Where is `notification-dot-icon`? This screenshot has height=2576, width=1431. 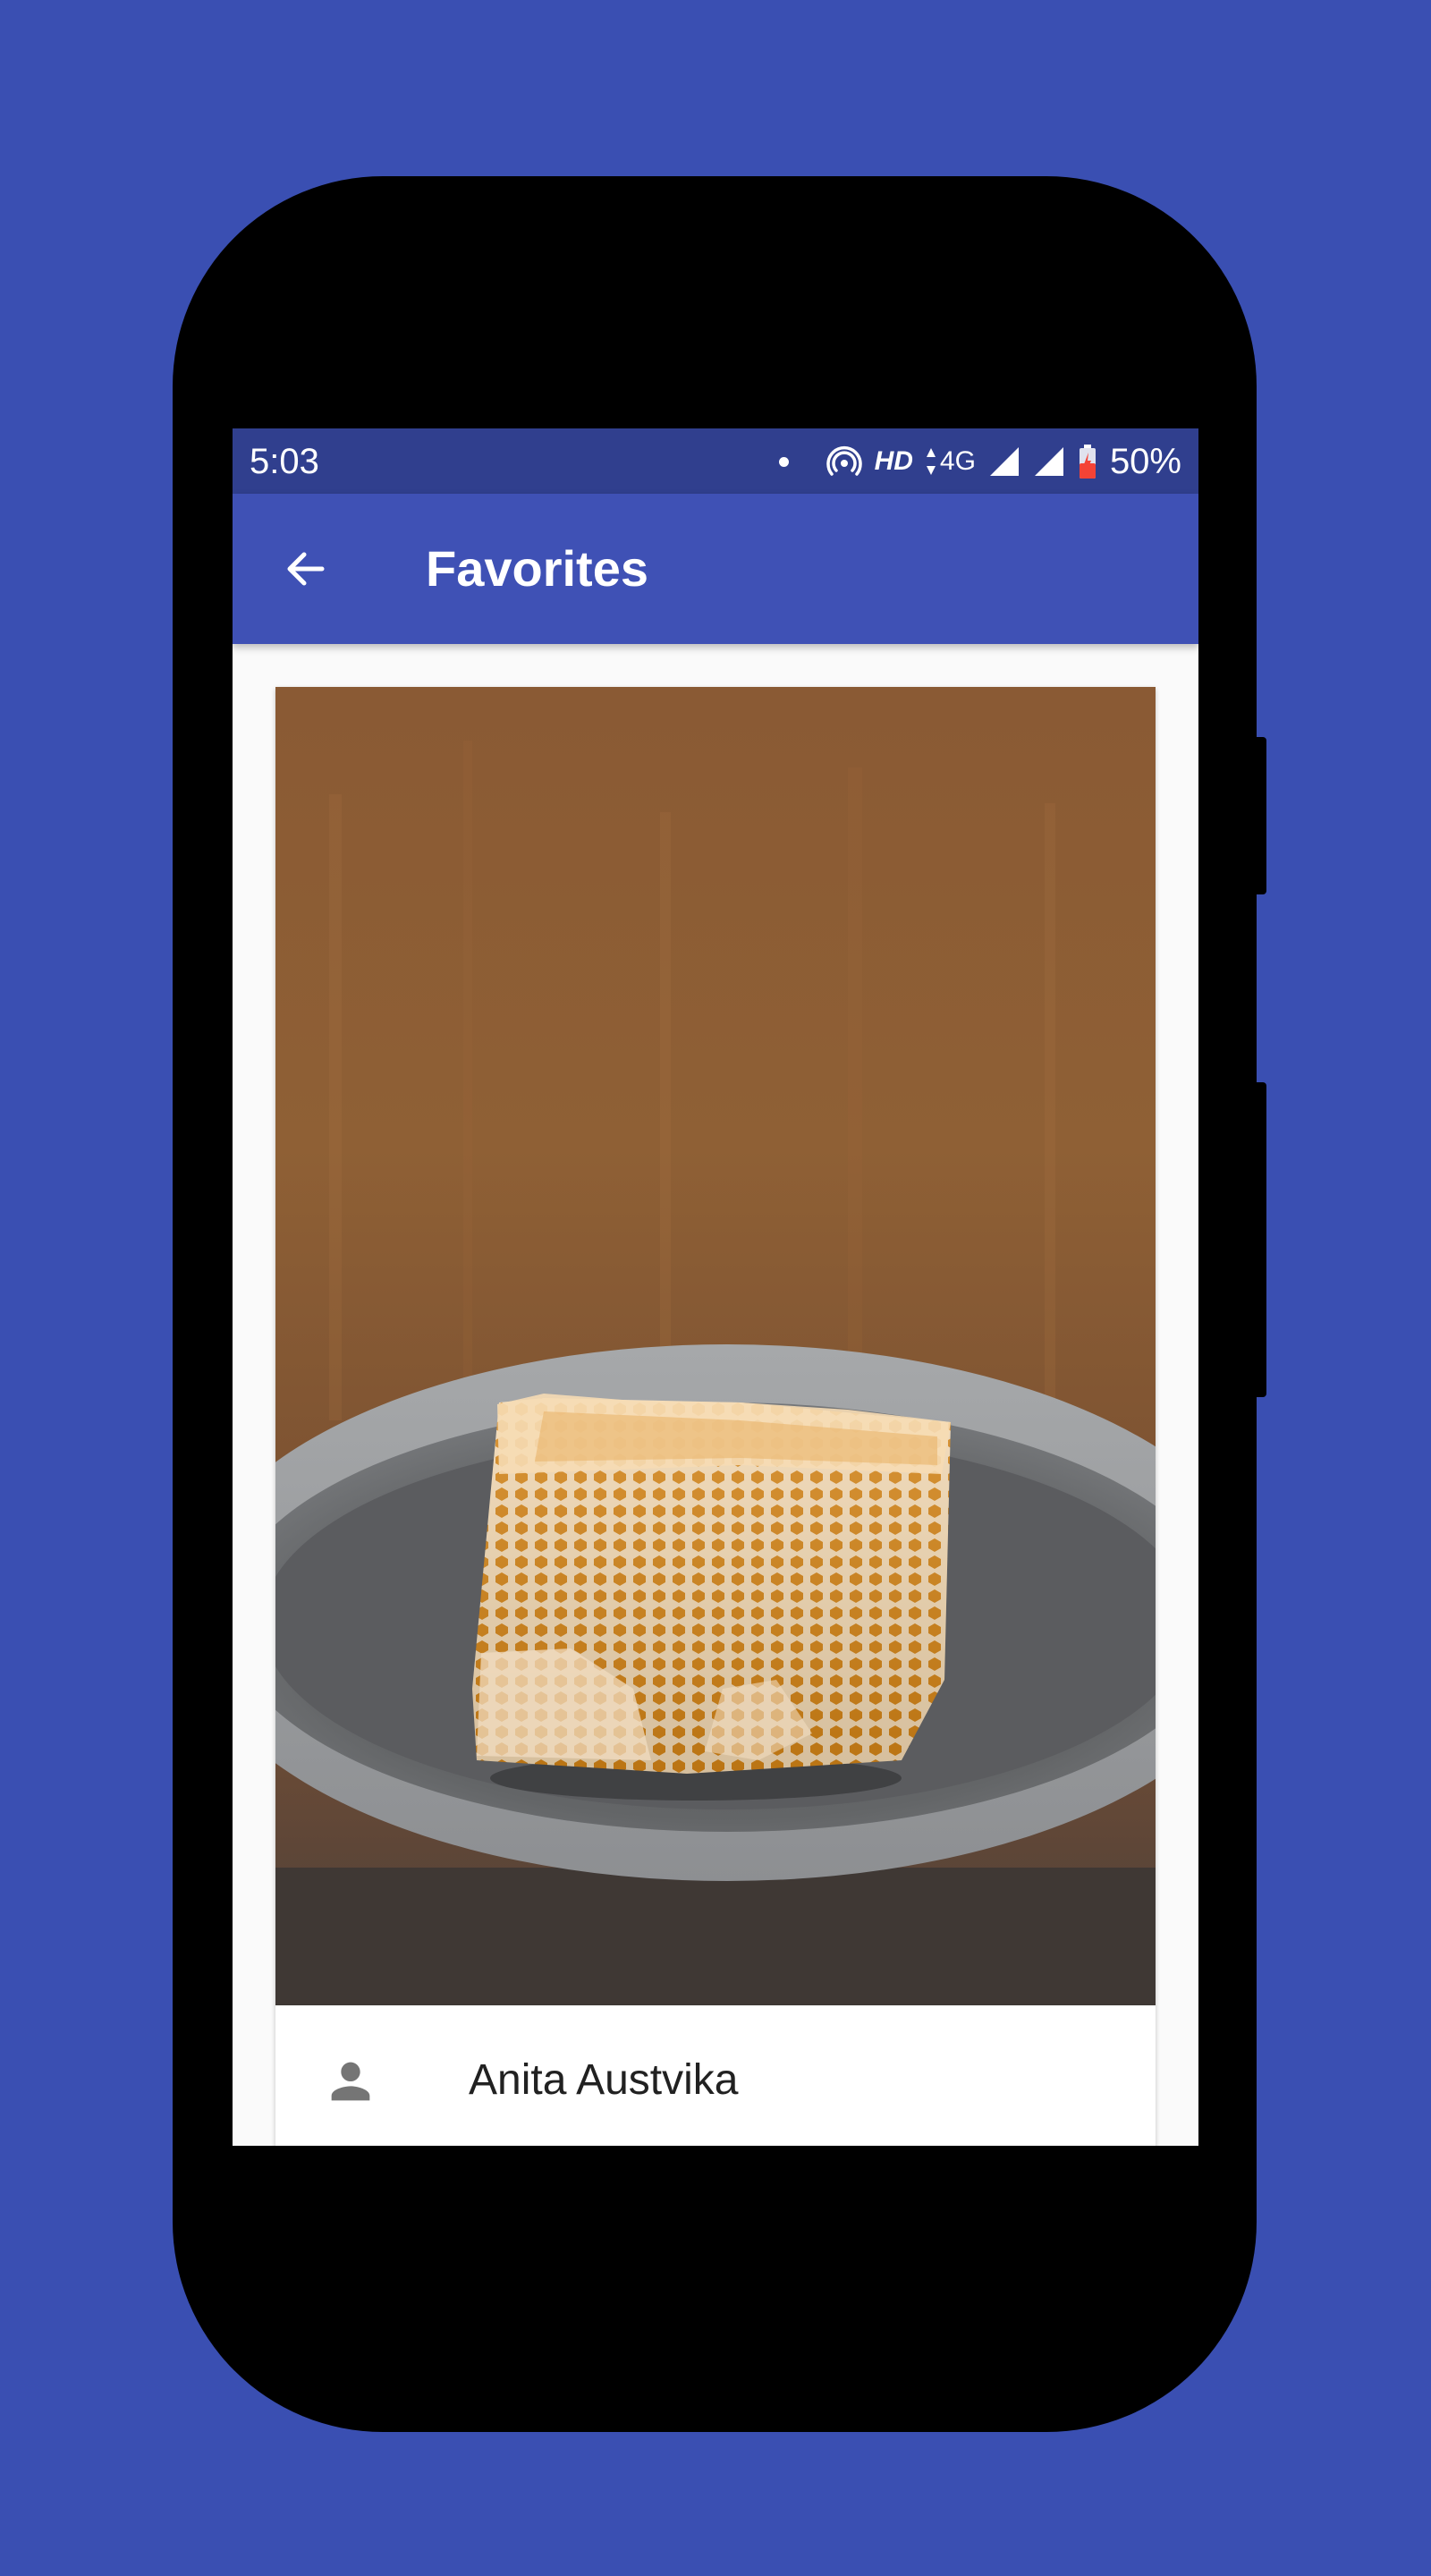 notification-dot-icon is located at coordinates (784, 461).